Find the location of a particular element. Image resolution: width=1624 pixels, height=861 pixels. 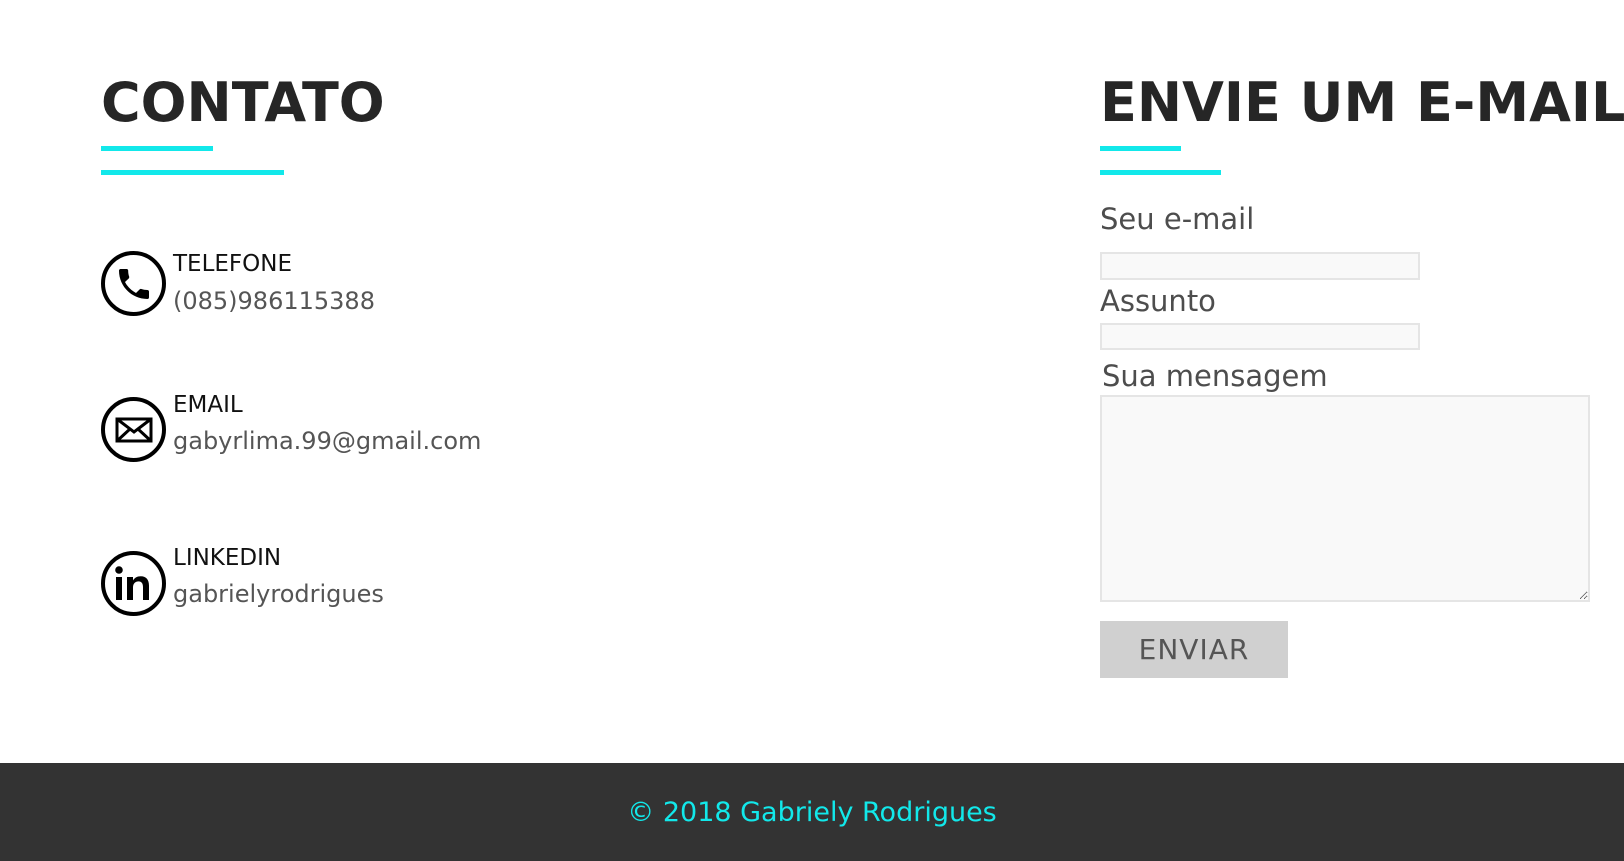

title-underline-short is located at coordinates (157, 148).